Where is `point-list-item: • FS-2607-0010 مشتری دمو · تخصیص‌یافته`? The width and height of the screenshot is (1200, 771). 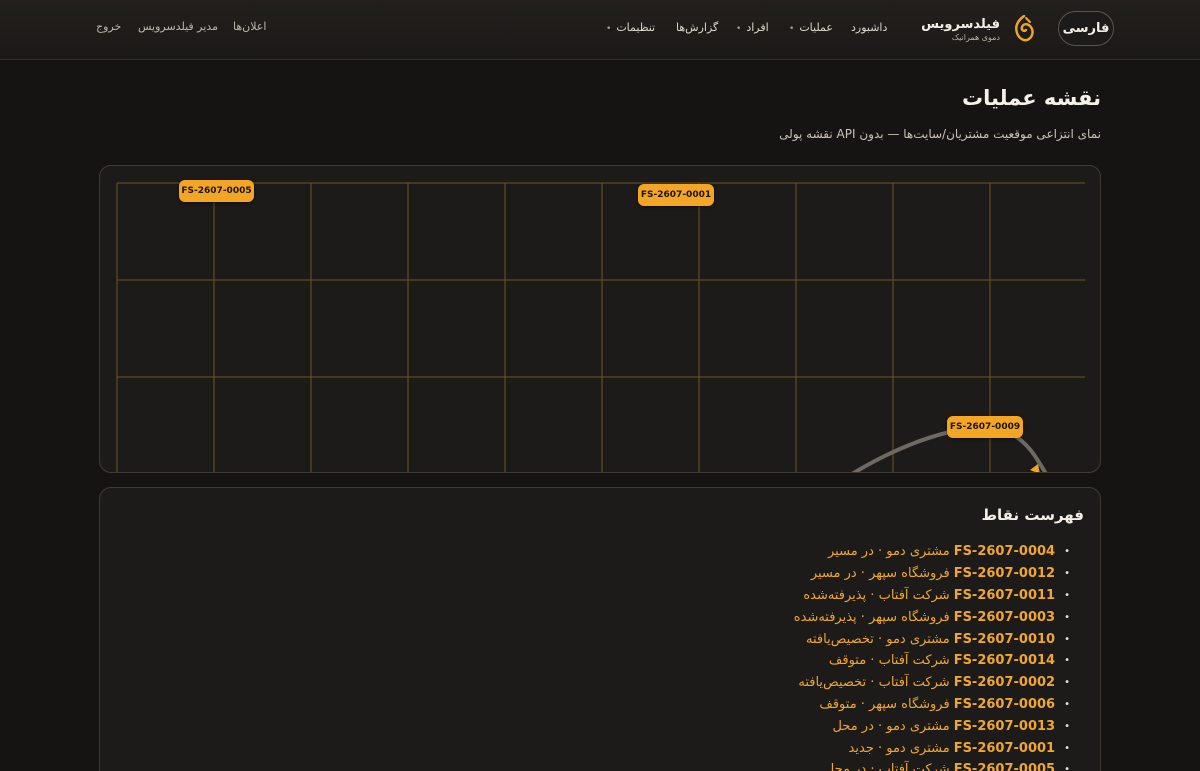 point-list-item: • FS-2607-0010 مشتری دمو · تخصیص‌یافته is located at coordinates (932, 639).